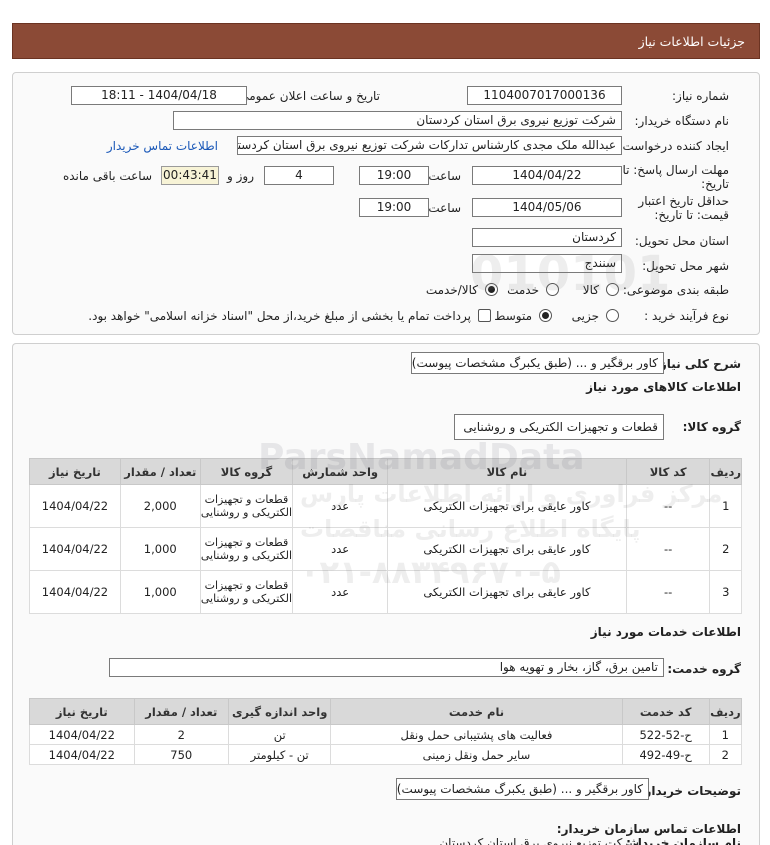 This screenshot has width=770, height=845. Describe the element at coordinates (82, 711) in the screenshot. I see `services-header-date: تاریخ نیاز` at that location.